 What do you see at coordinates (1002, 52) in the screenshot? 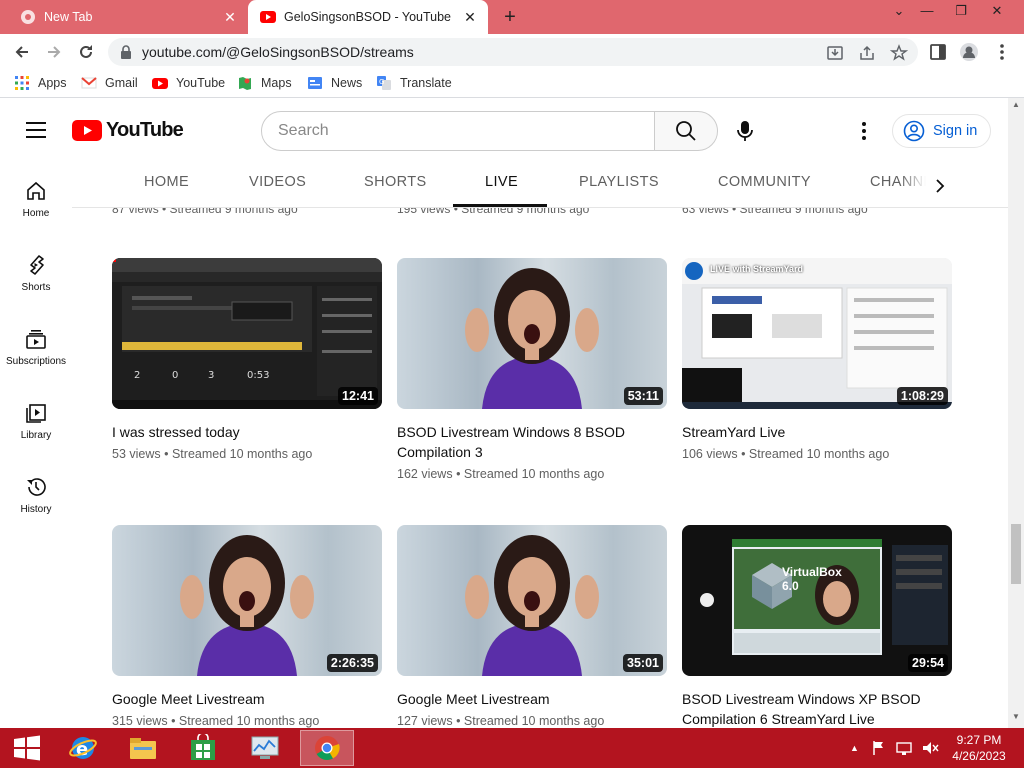
I see `menu-kebab-icon` at bounding box center [1002, 52].